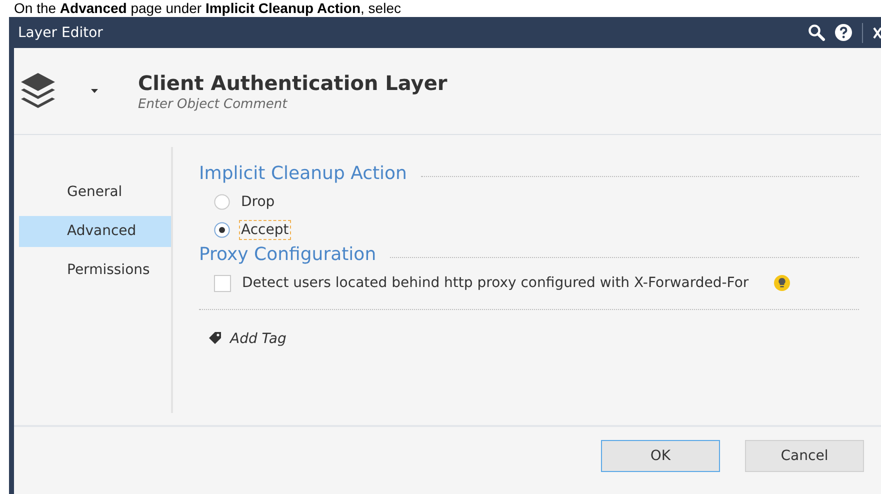  Describe the element at coordinates (242, 338) in the screenshot. I see `add-tag-link: Add Tag` at that location.